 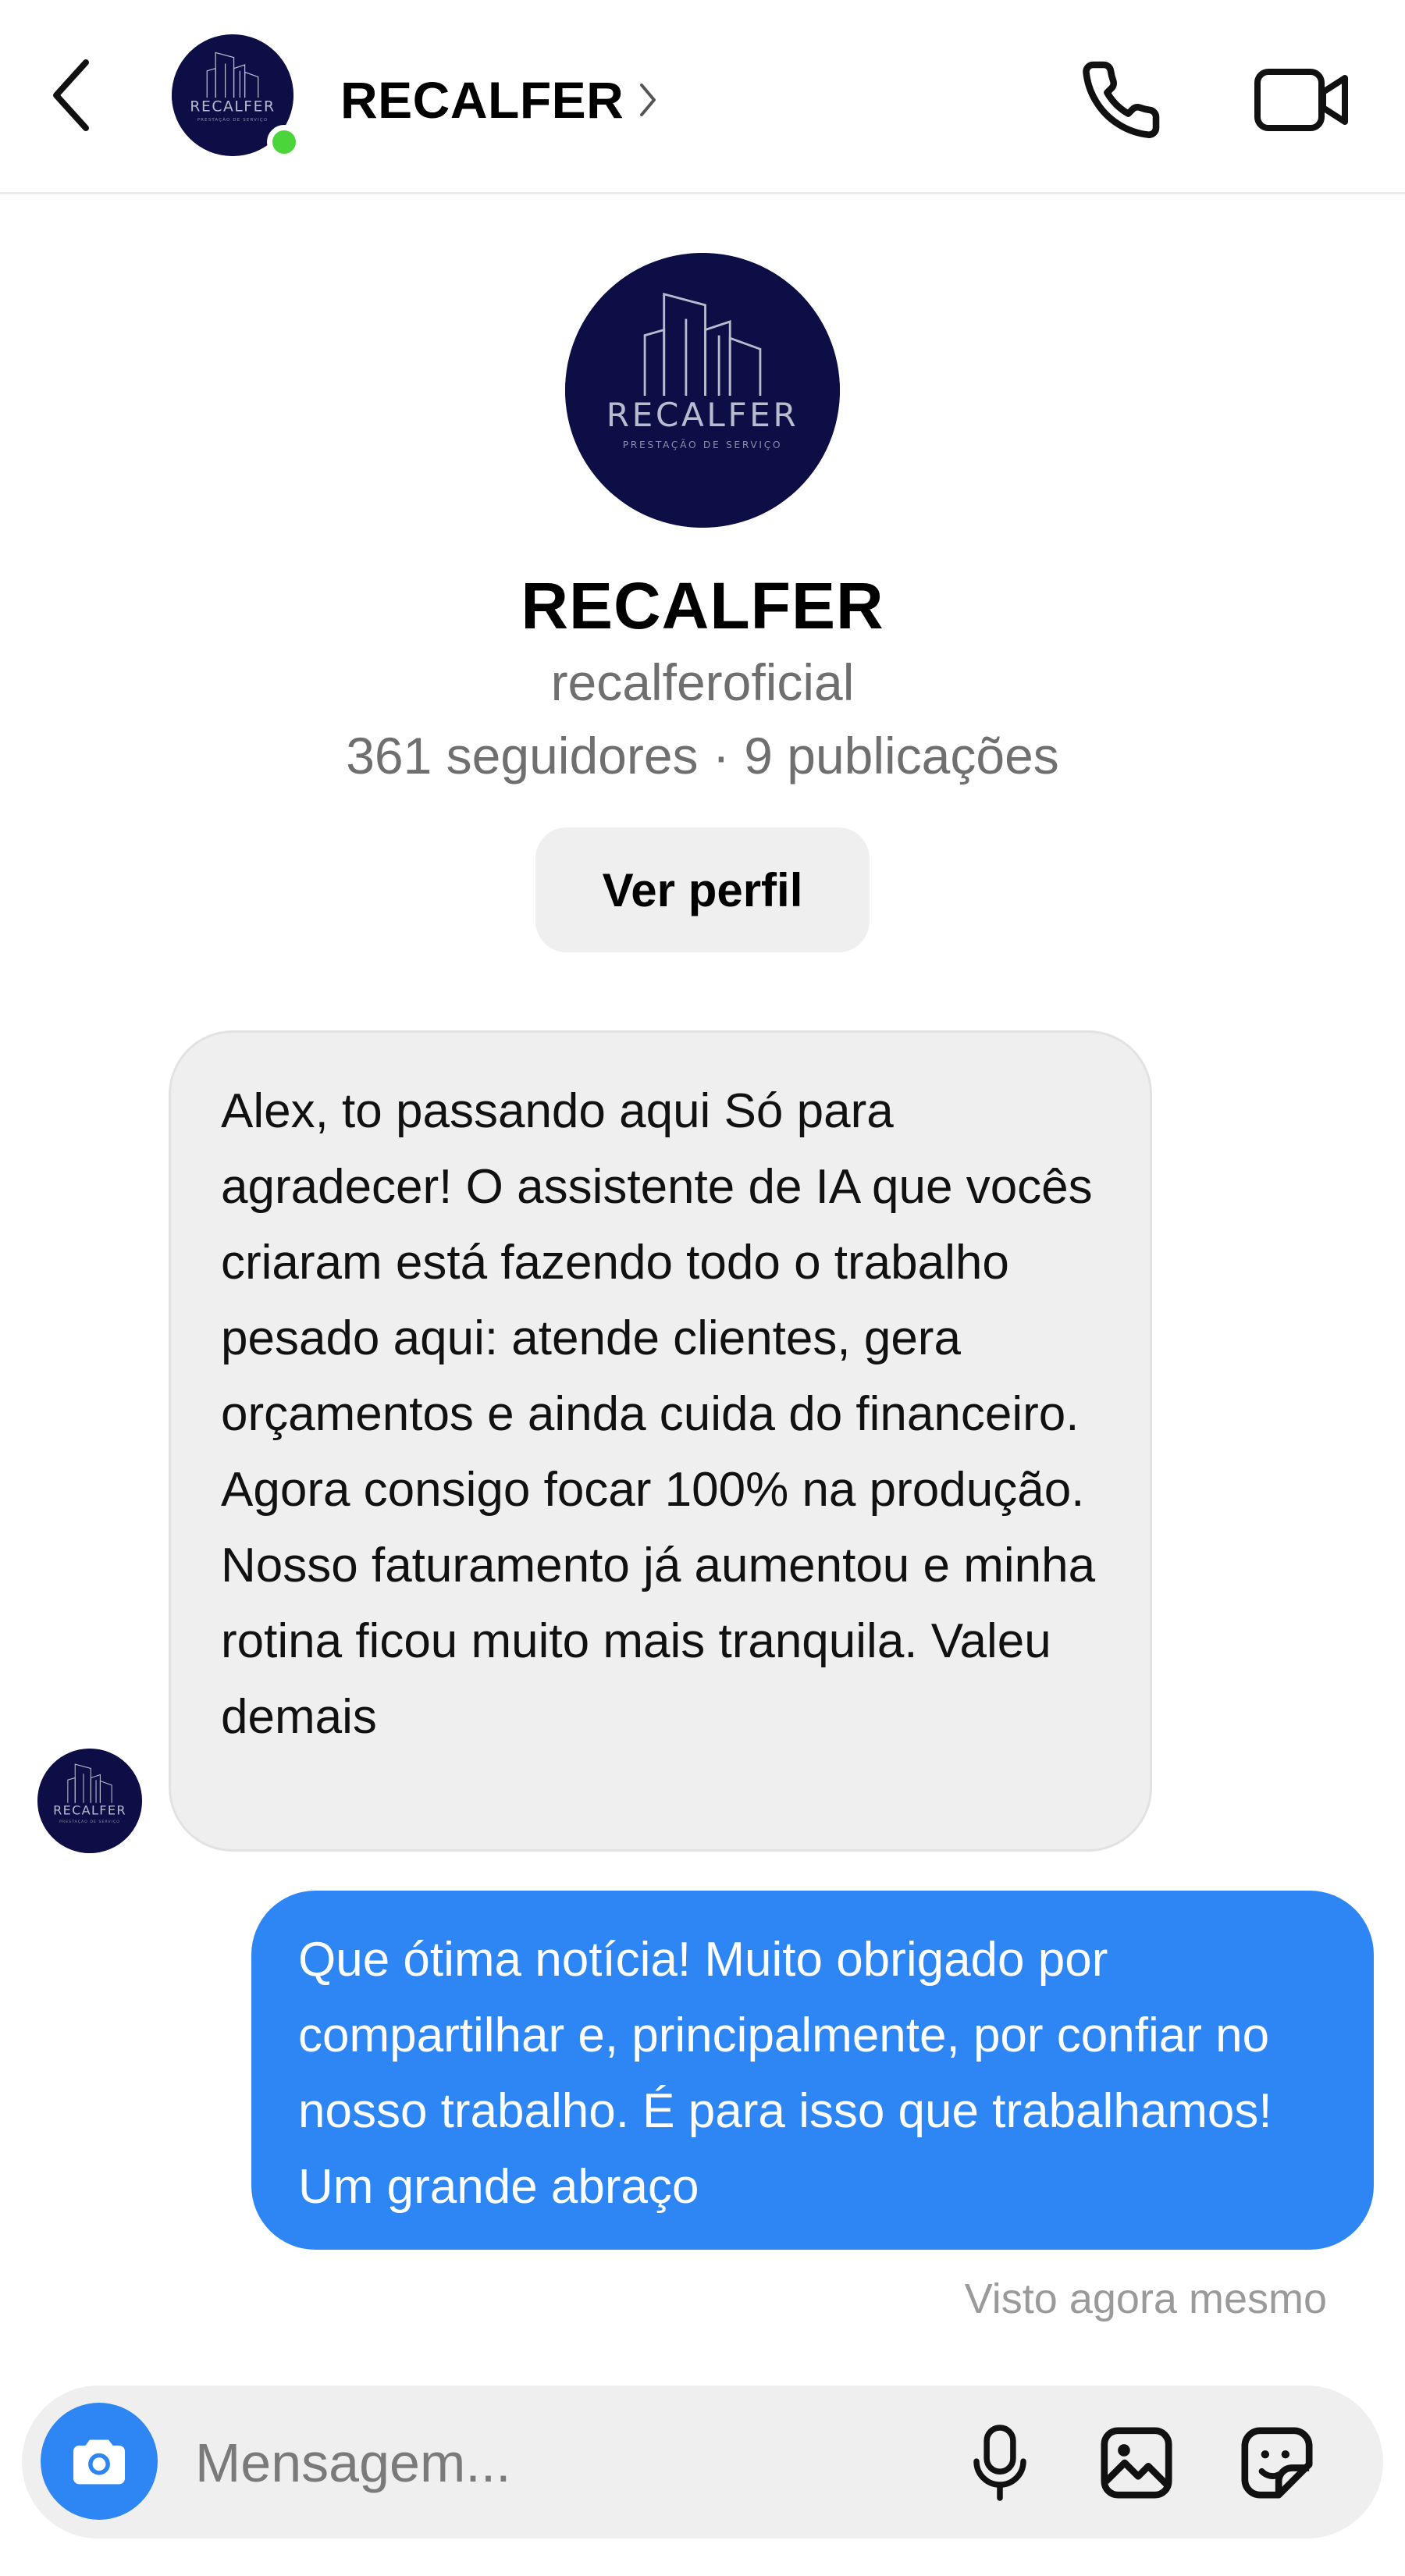 I want to click on back-button, so click(x=72, y=95).